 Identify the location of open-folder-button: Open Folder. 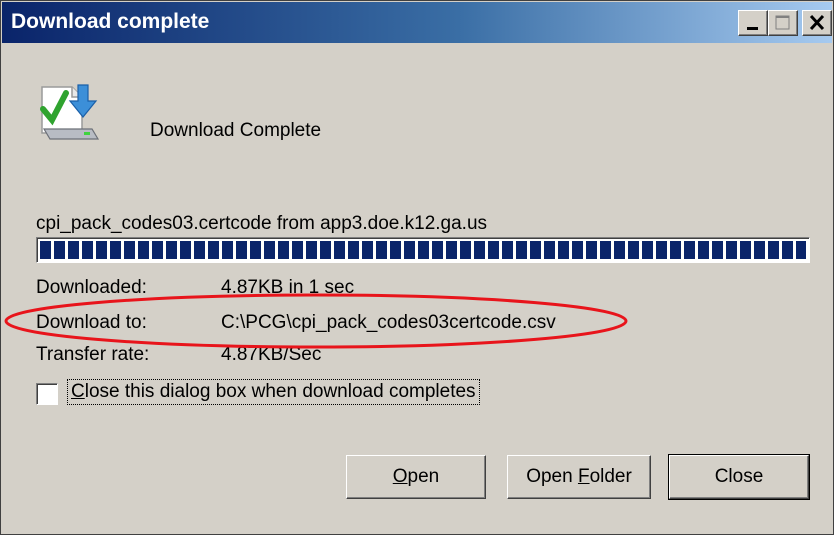
(579, 477).